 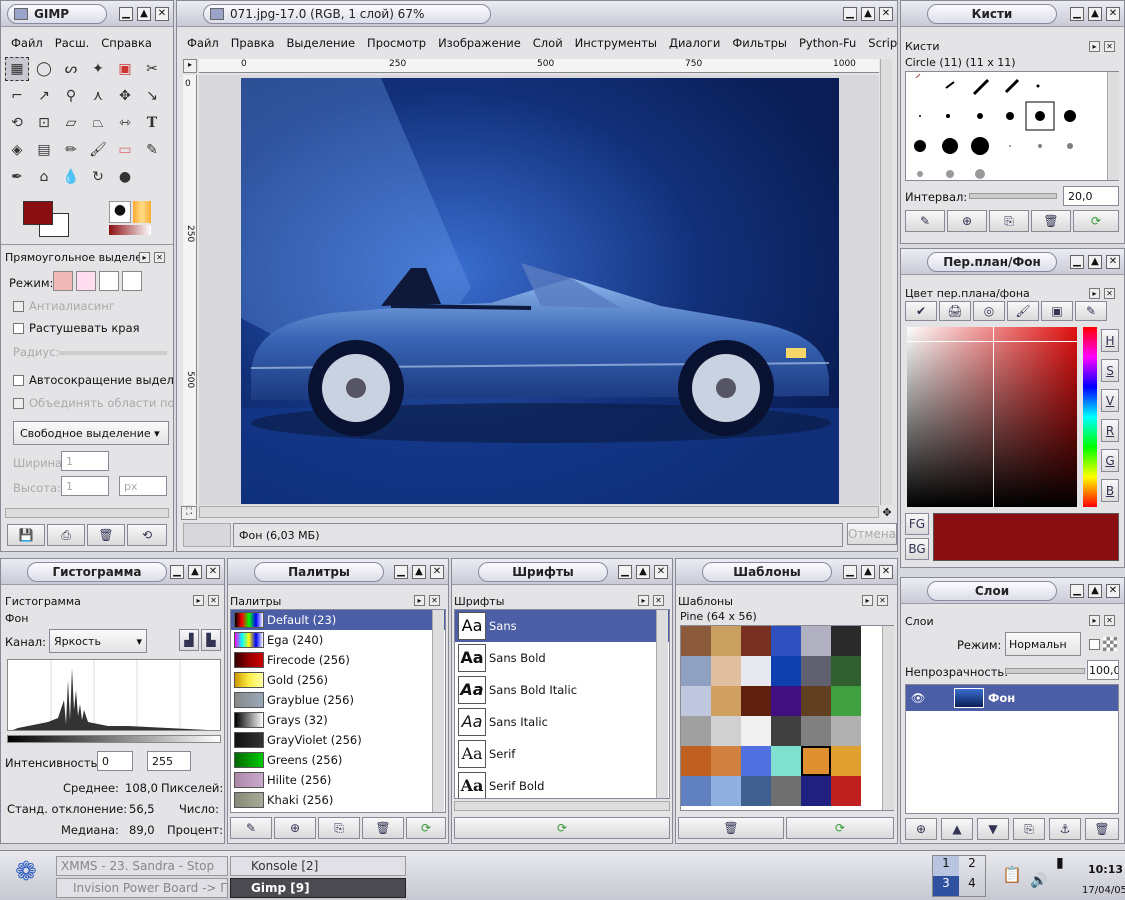 What do you see at coordinates (152, 150) in the screenshot?
I see `airbrush-tool: ✎` at bounding box center [152, 150].